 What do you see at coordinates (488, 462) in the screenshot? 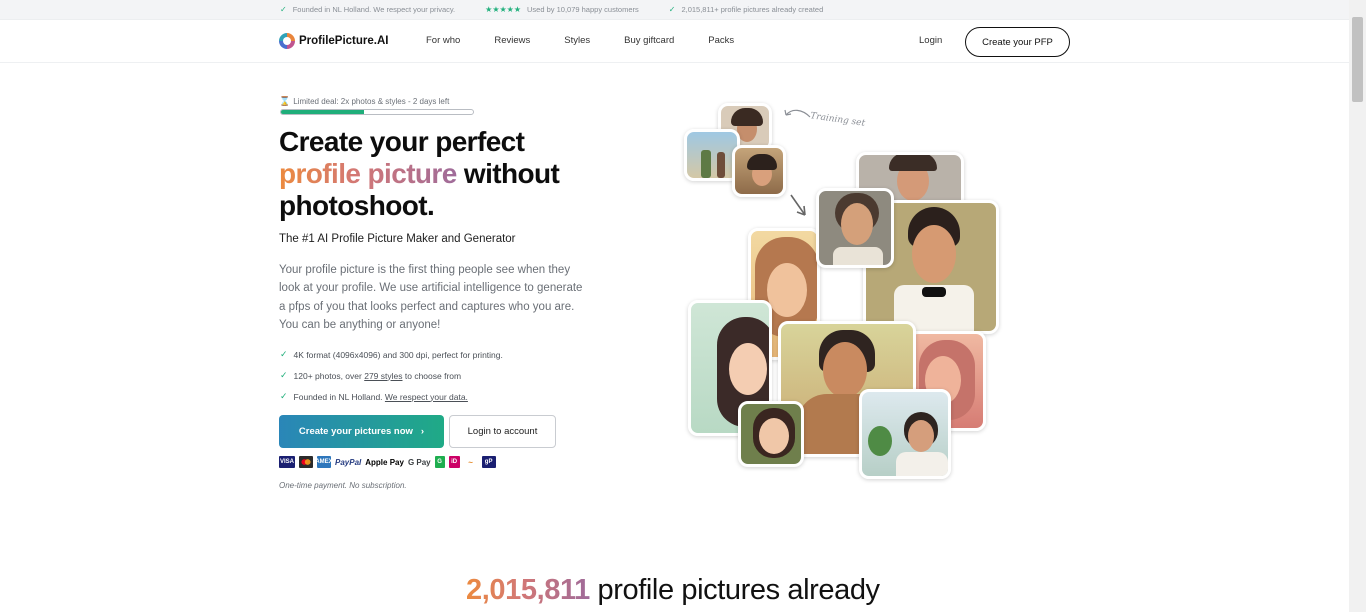
I see `bancontact-icon: gP` at bounding box center [488, 462].